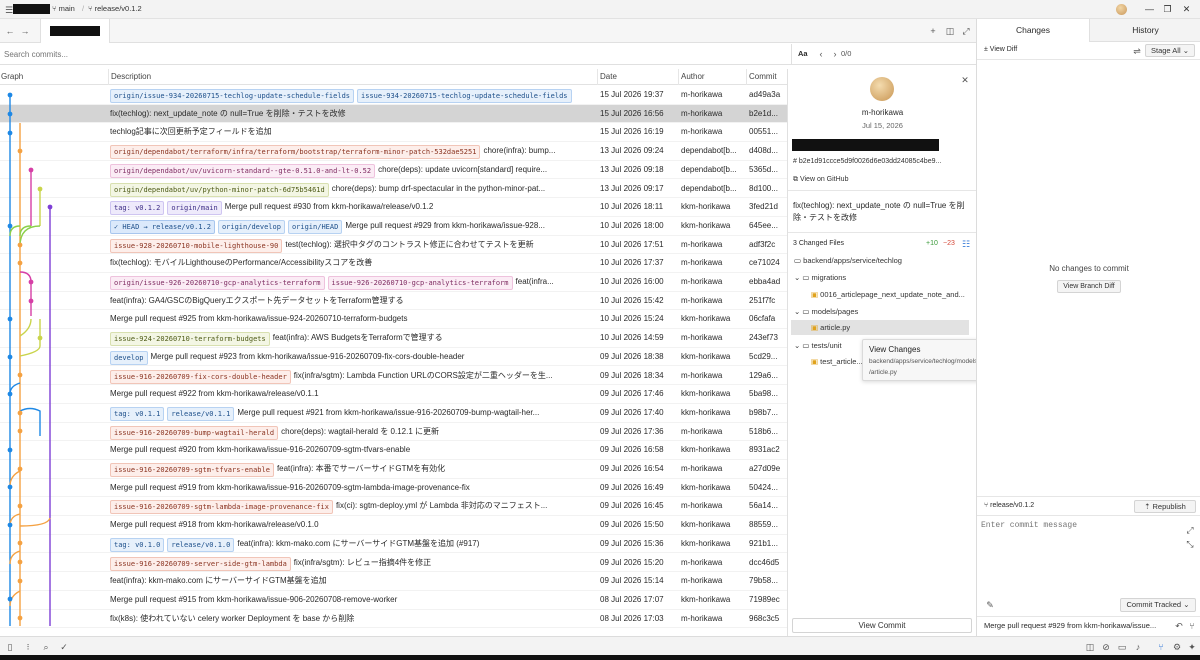  I want to click on chevron-right-icon: ›, so click(835, 54).